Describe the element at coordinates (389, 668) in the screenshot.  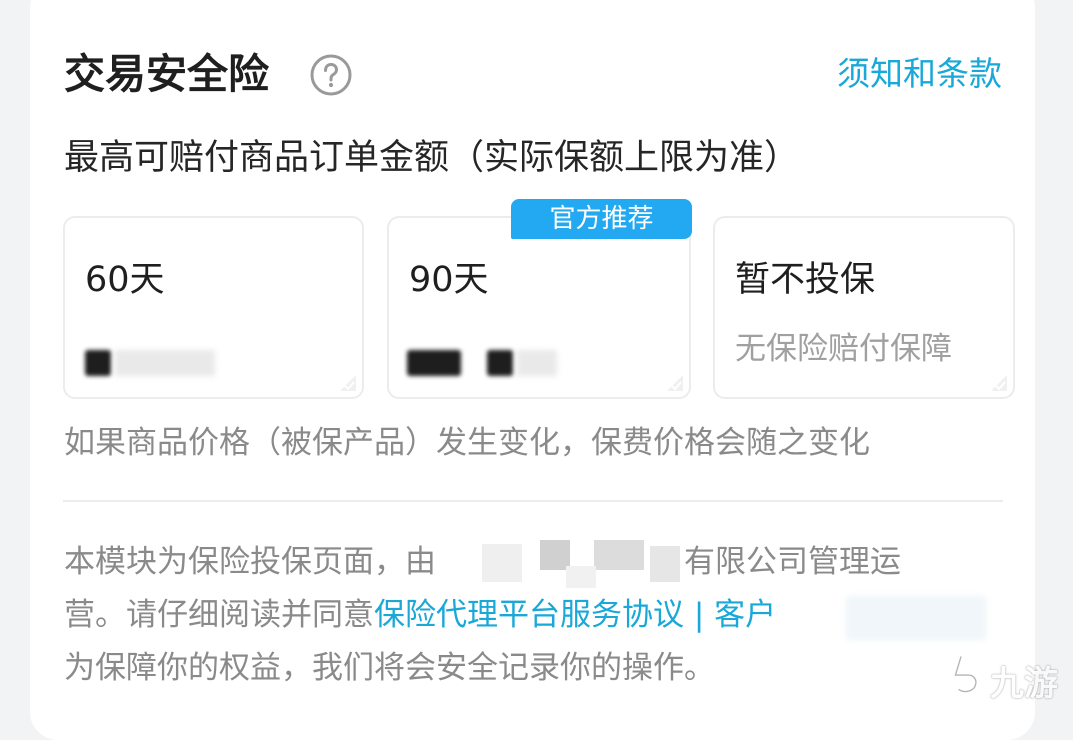
I see `footer-text: 为保障你的权益，我们将会安全记录你的操作。` at that location.